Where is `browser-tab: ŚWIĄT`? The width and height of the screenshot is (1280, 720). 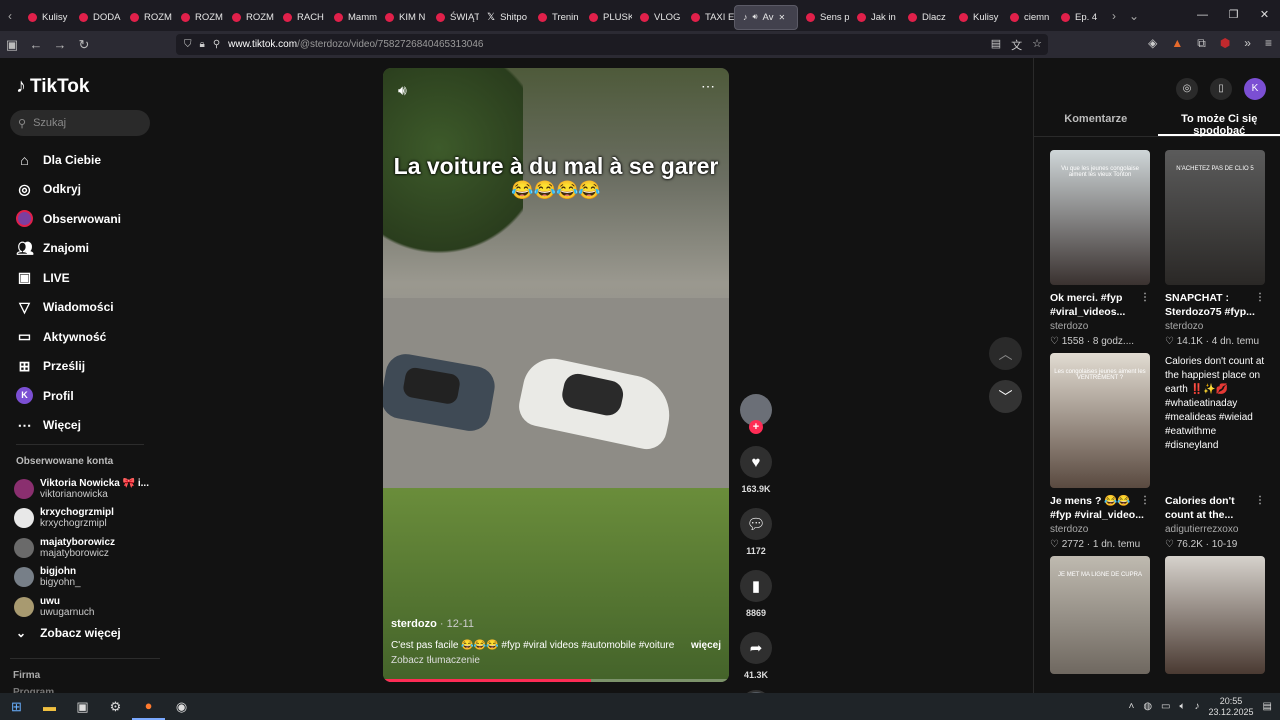 browser-tab: ŚWIĄT is located at coordinates (453, 17).